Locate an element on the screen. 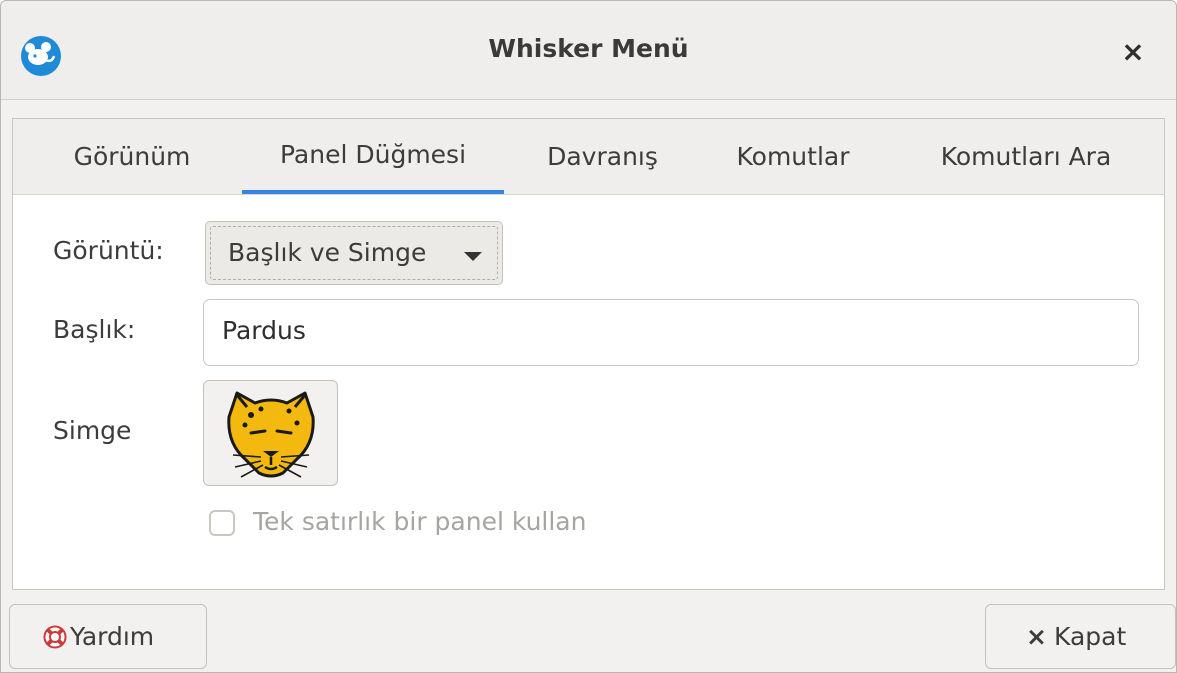 The height and width of the screenshot is (673, 1177). tab-behavior: Davranış is located at coordinates (602, 156).